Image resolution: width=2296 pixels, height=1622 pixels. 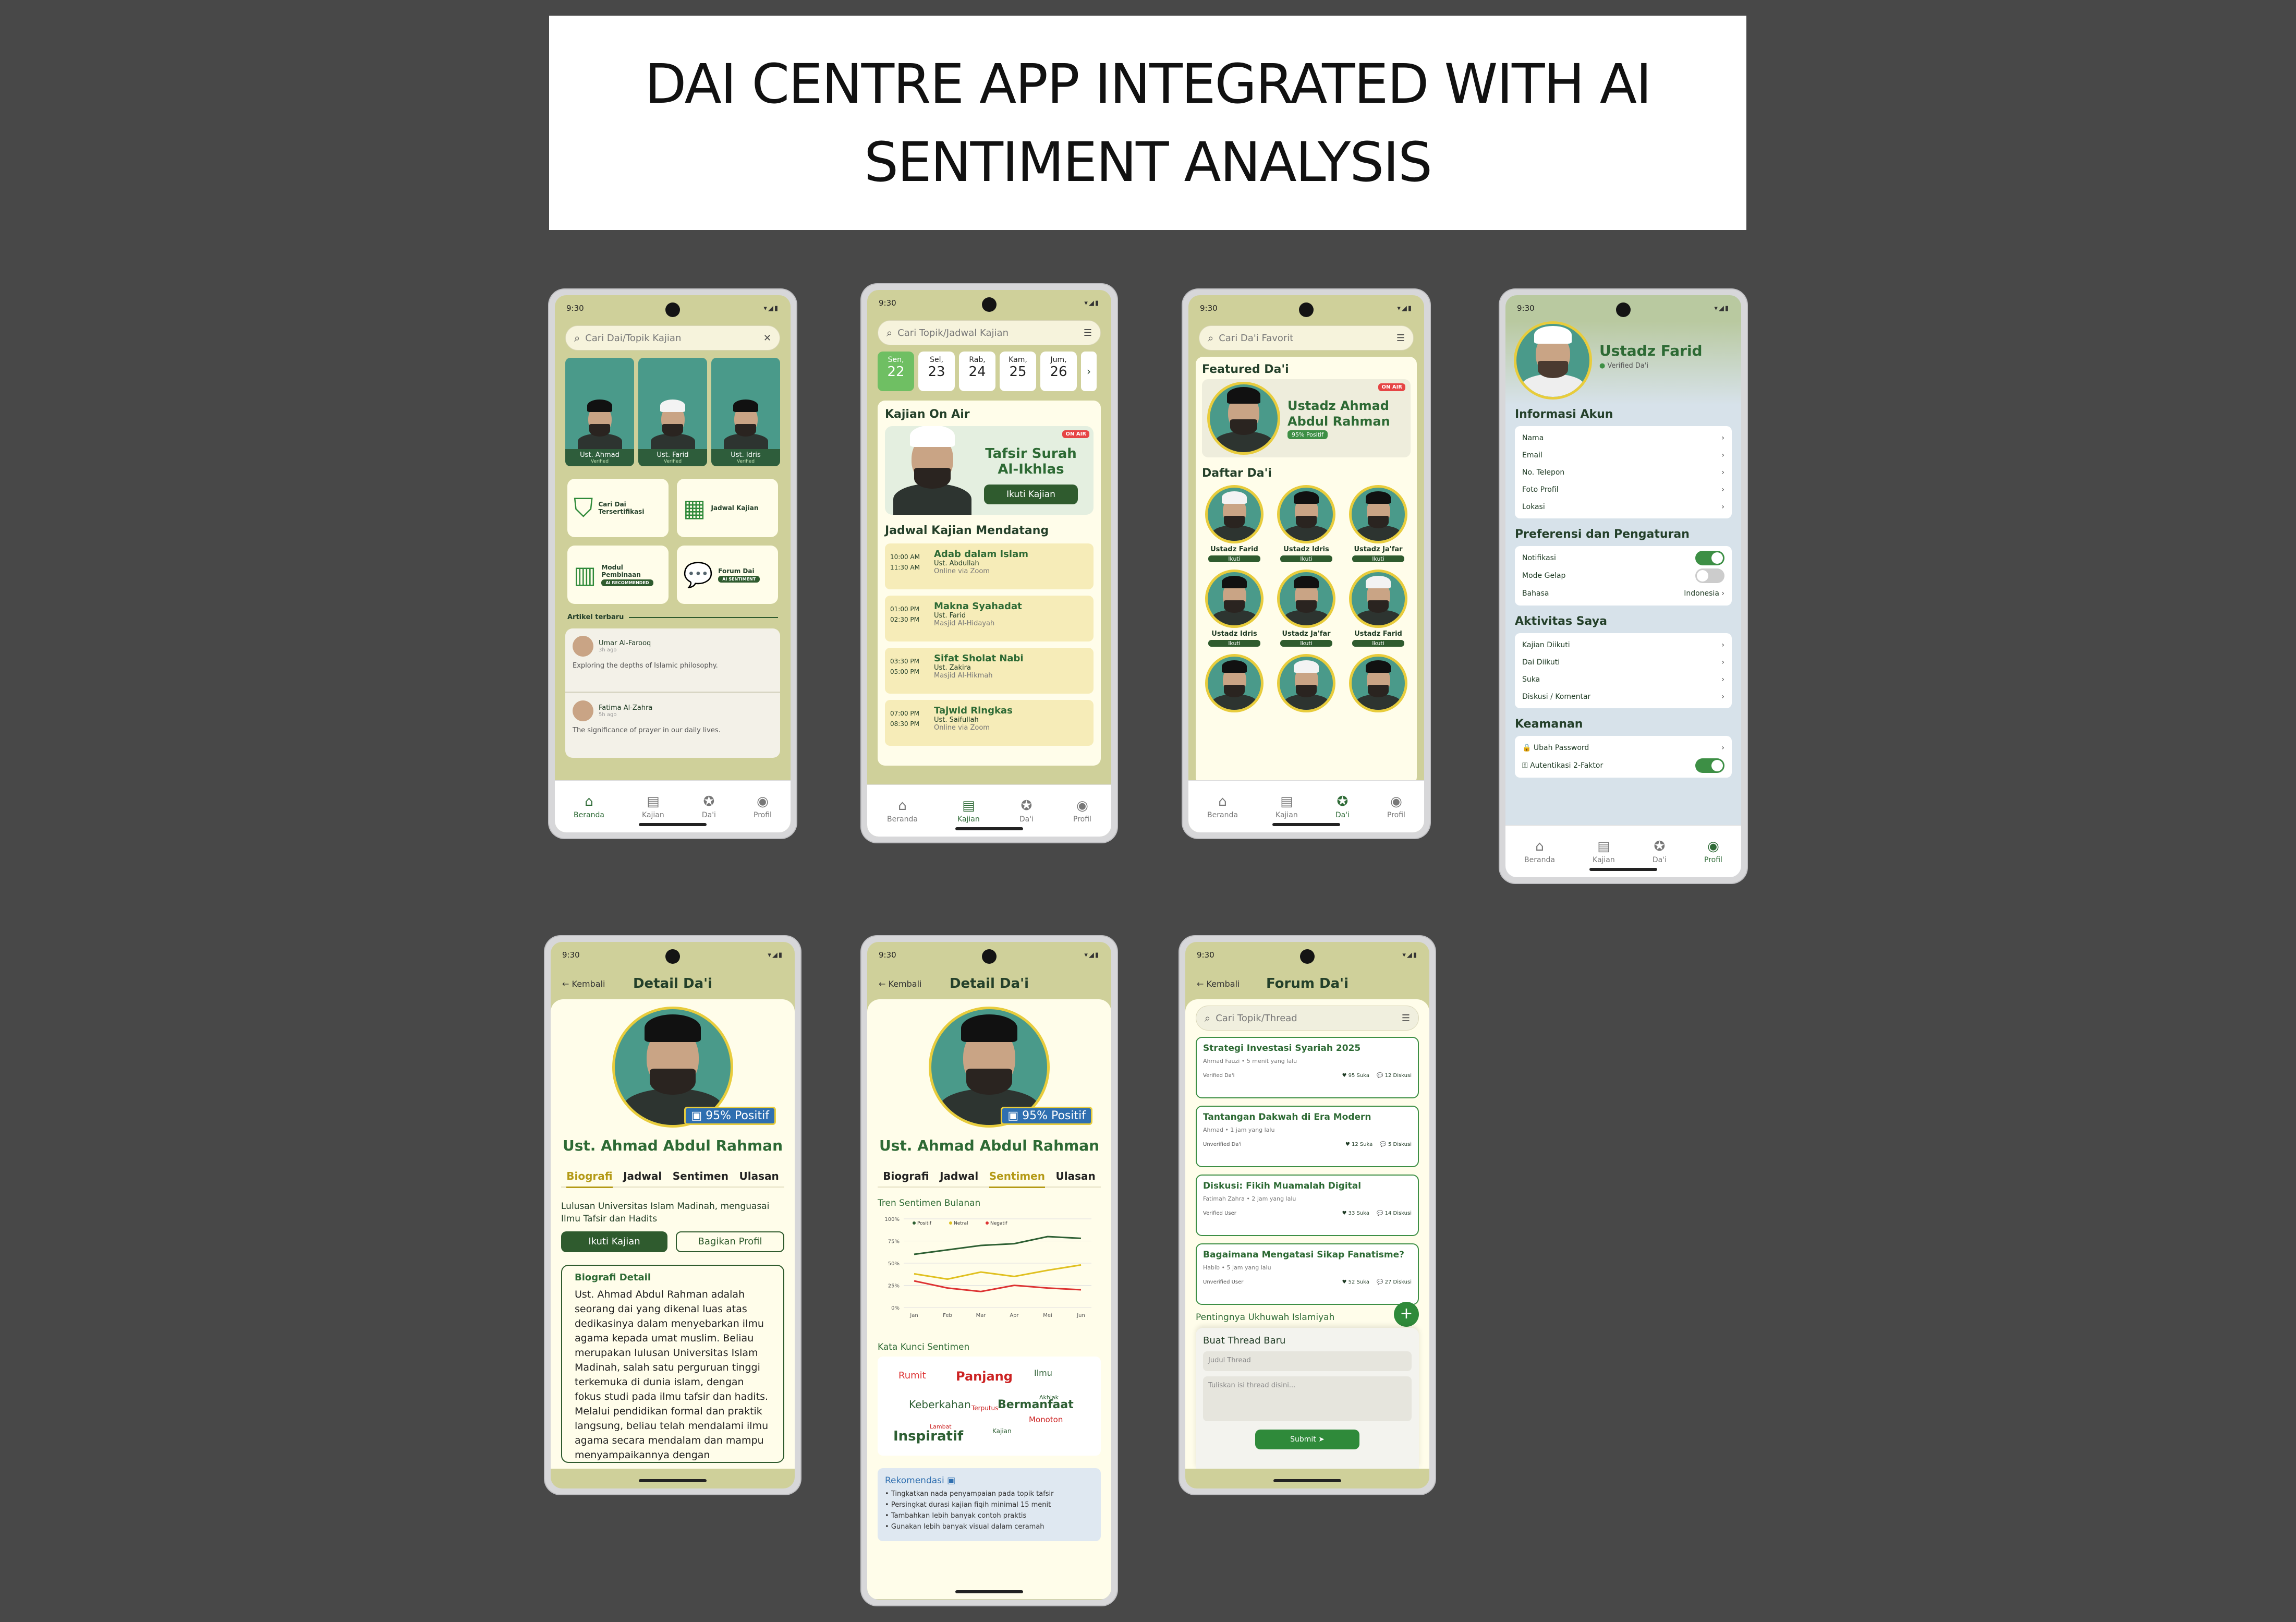 I want to click on menu-cari-dai: ⛉ Cari Dai Tersertifikasi, so click(x=618, y=508).